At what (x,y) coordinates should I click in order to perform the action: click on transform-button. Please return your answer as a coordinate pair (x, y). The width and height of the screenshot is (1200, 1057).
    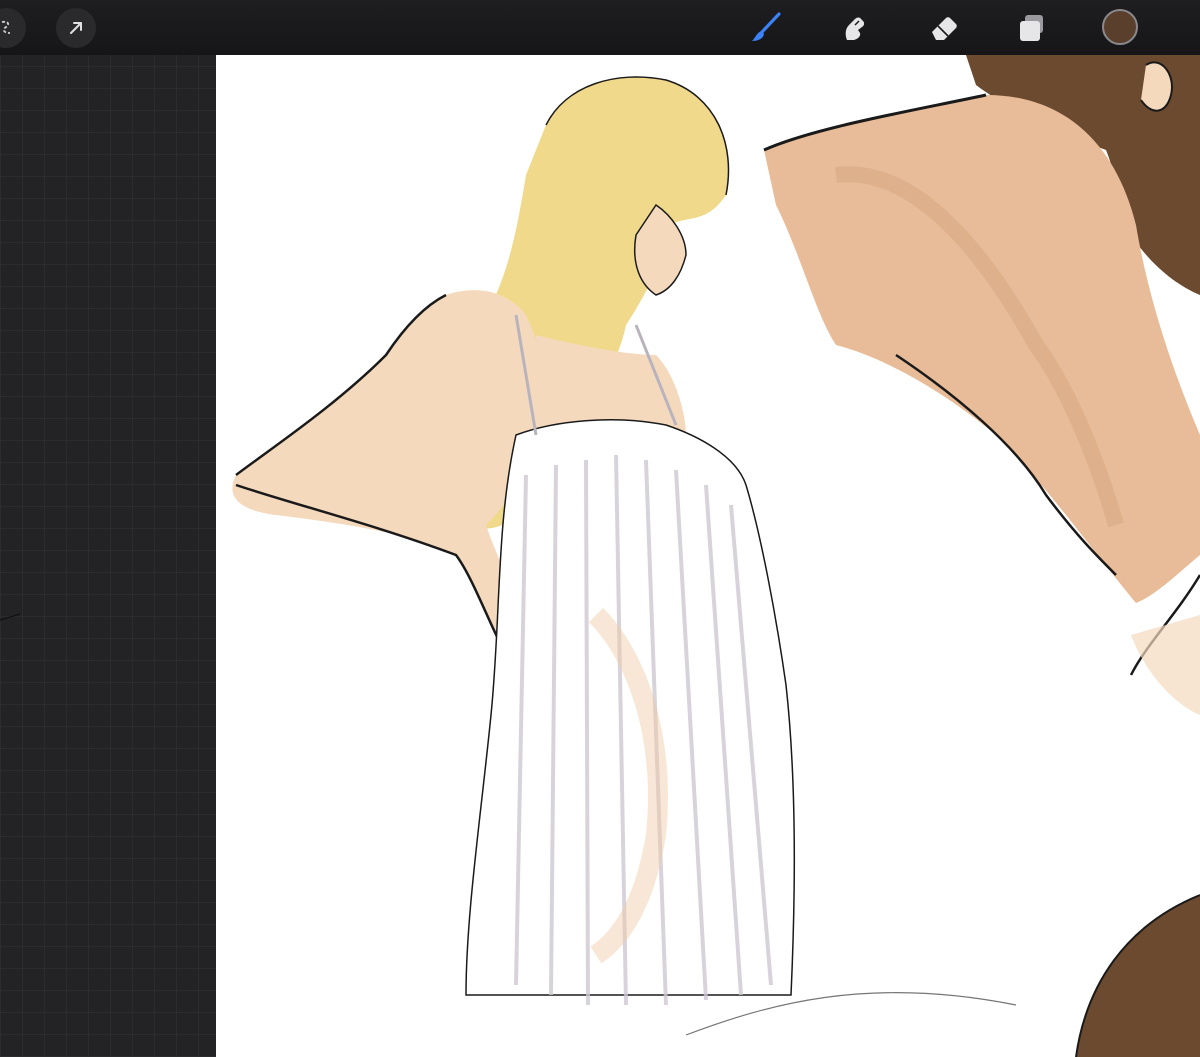
    Looking at the image, I should click on (76, 28).